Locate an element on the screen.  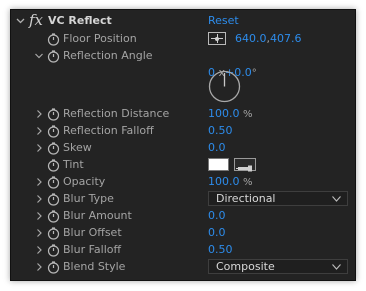
property-label: Opacity is located at coordinates (84, 181).